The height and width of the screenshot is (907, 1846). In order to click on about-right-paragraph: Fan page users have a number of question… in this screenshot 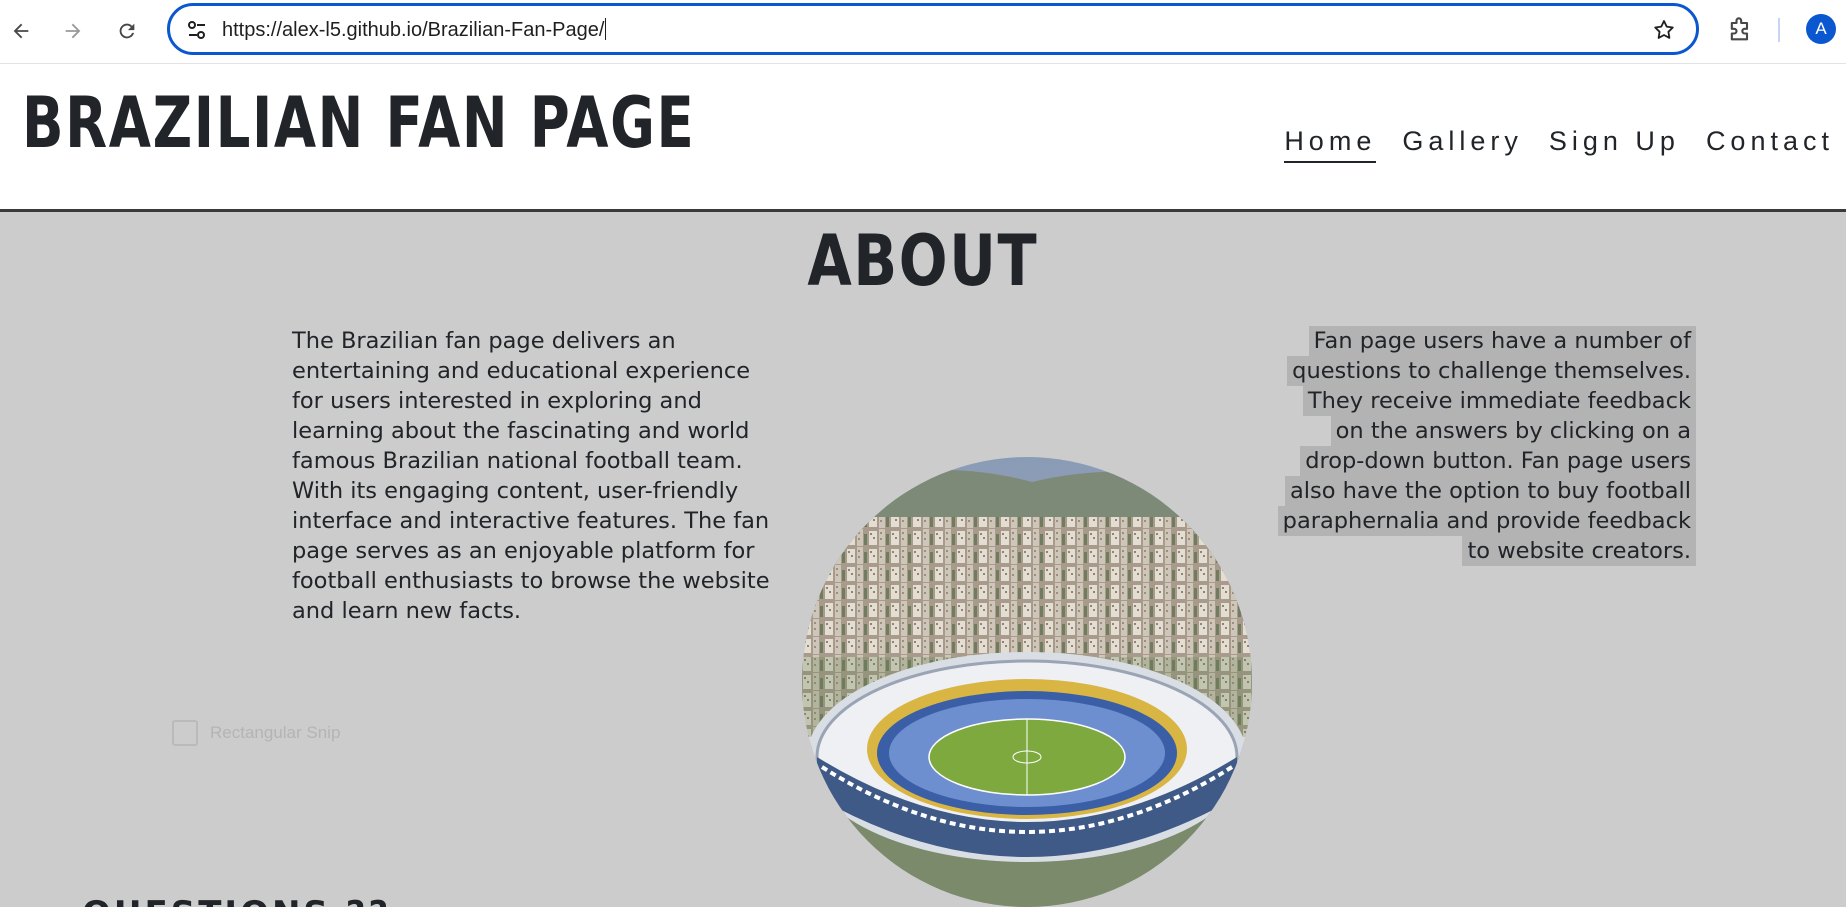, I will do `click(1486, 446)`.